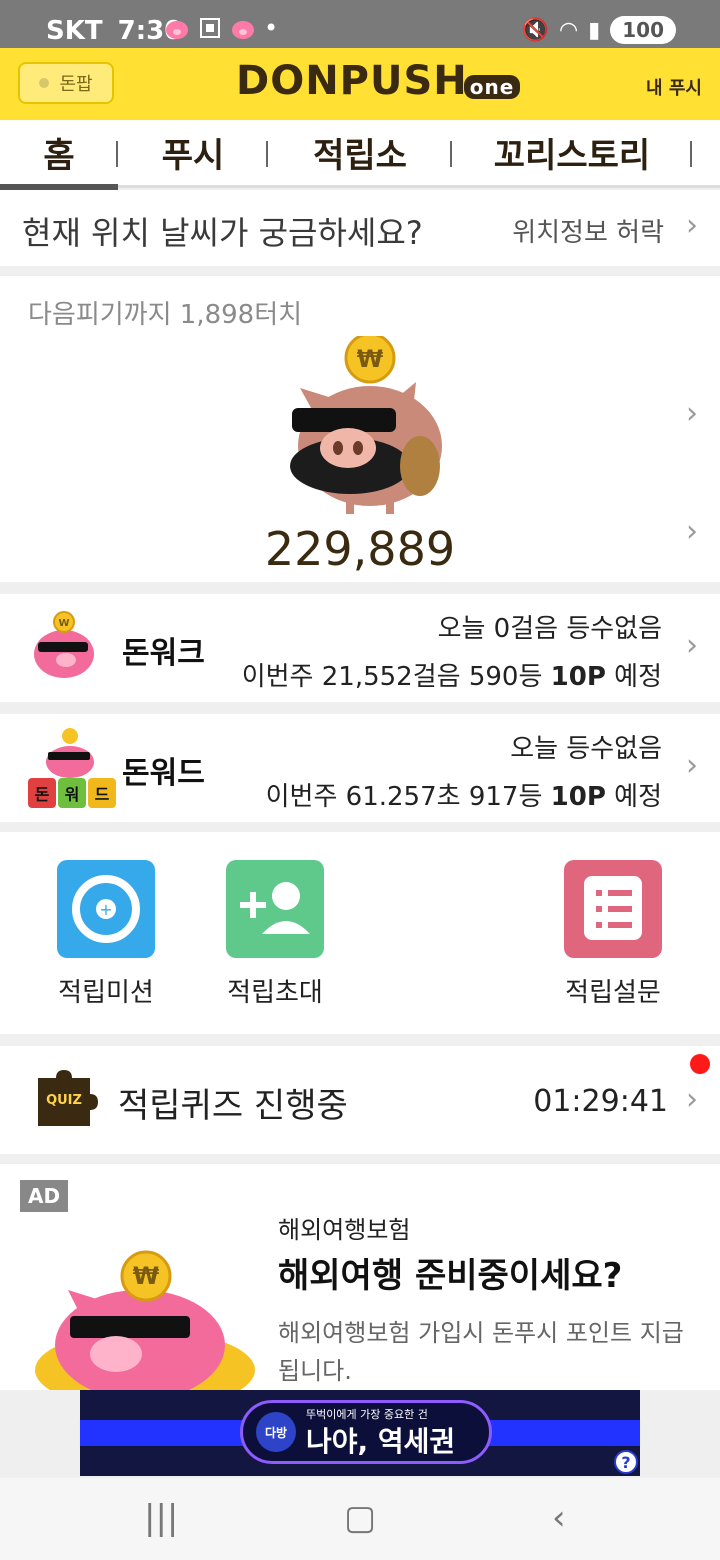  Describe the element at coordinates (700, 1064) in the screenshot. I see `new-badge-dot` at that location.